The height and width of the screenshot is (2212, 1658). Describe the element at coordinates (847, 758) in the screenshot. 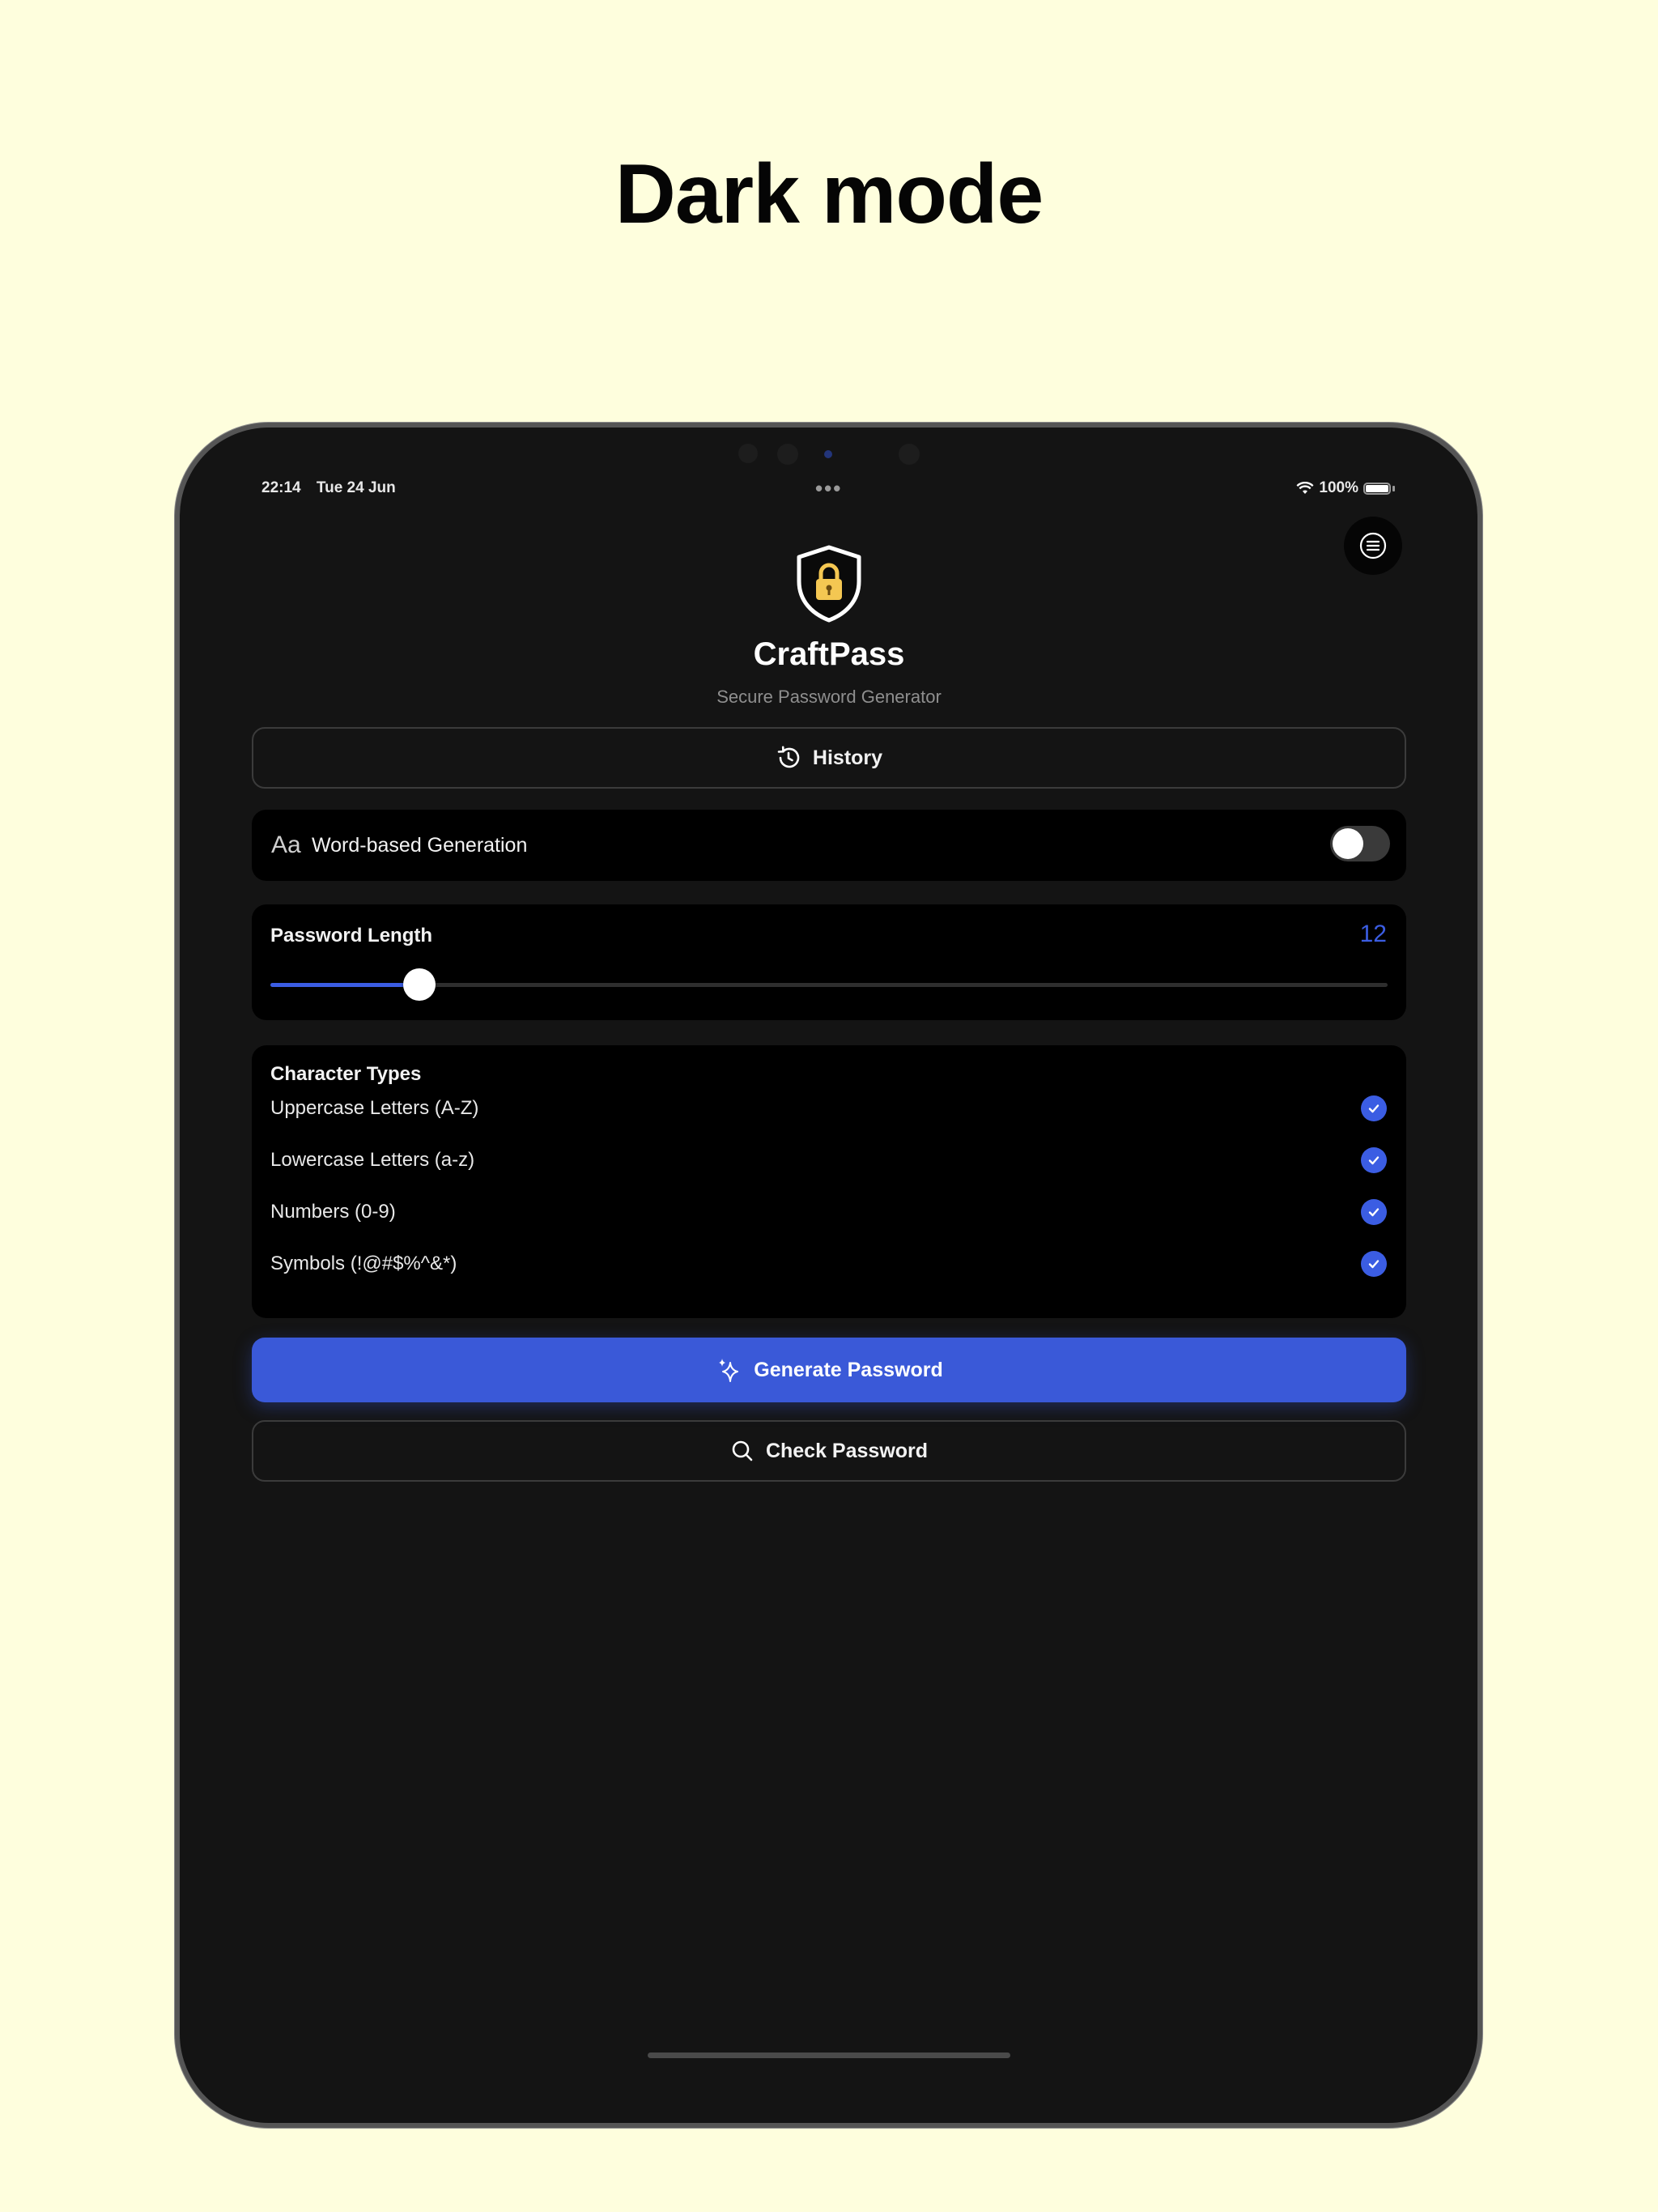

I see `history-label: History` at that location.